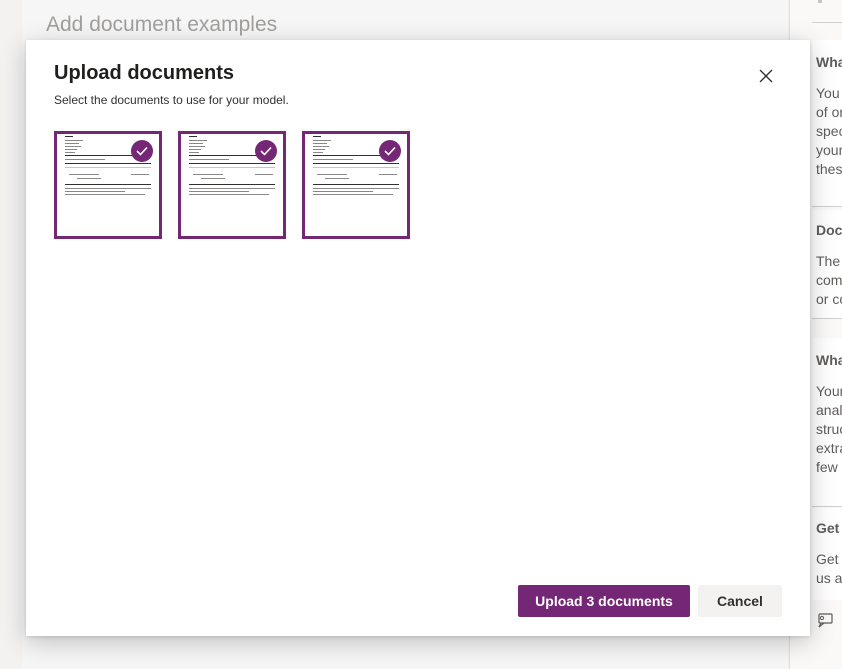 The image size is (842, 669). Describe the element at coordinates (829, 230) in the screenshot. I see `help-card-heading: Docu` at that location.